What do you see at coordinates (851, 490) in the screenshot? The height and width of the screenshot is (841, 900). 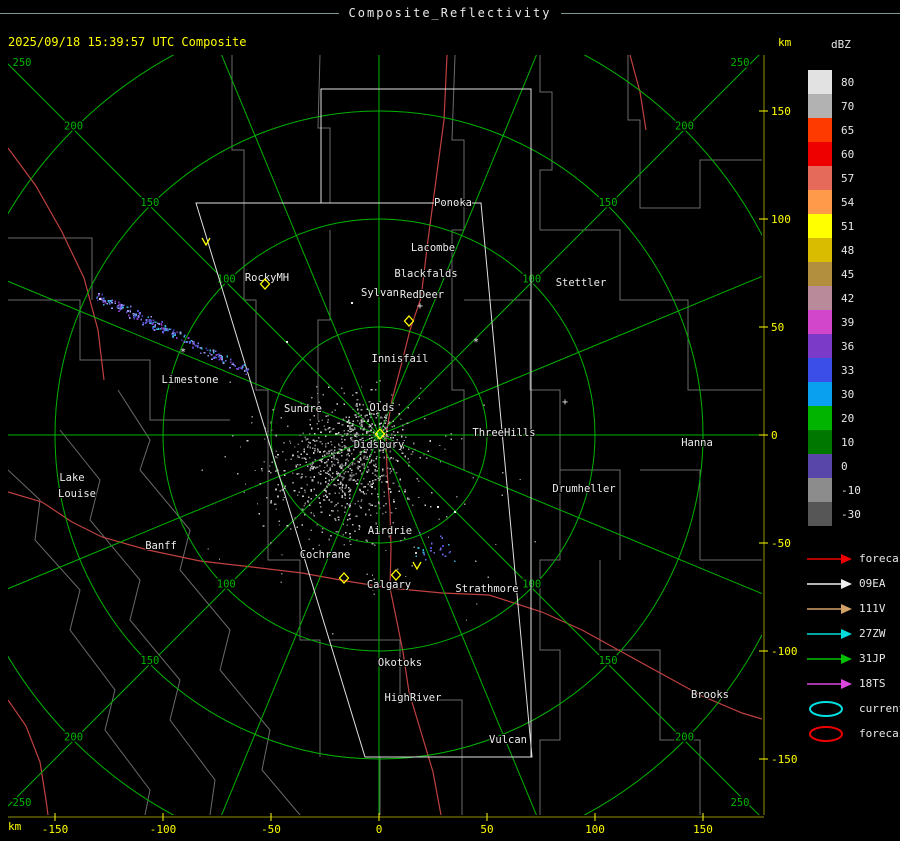 I see `colorbar-value: -10` at bounding box center [851, 490].